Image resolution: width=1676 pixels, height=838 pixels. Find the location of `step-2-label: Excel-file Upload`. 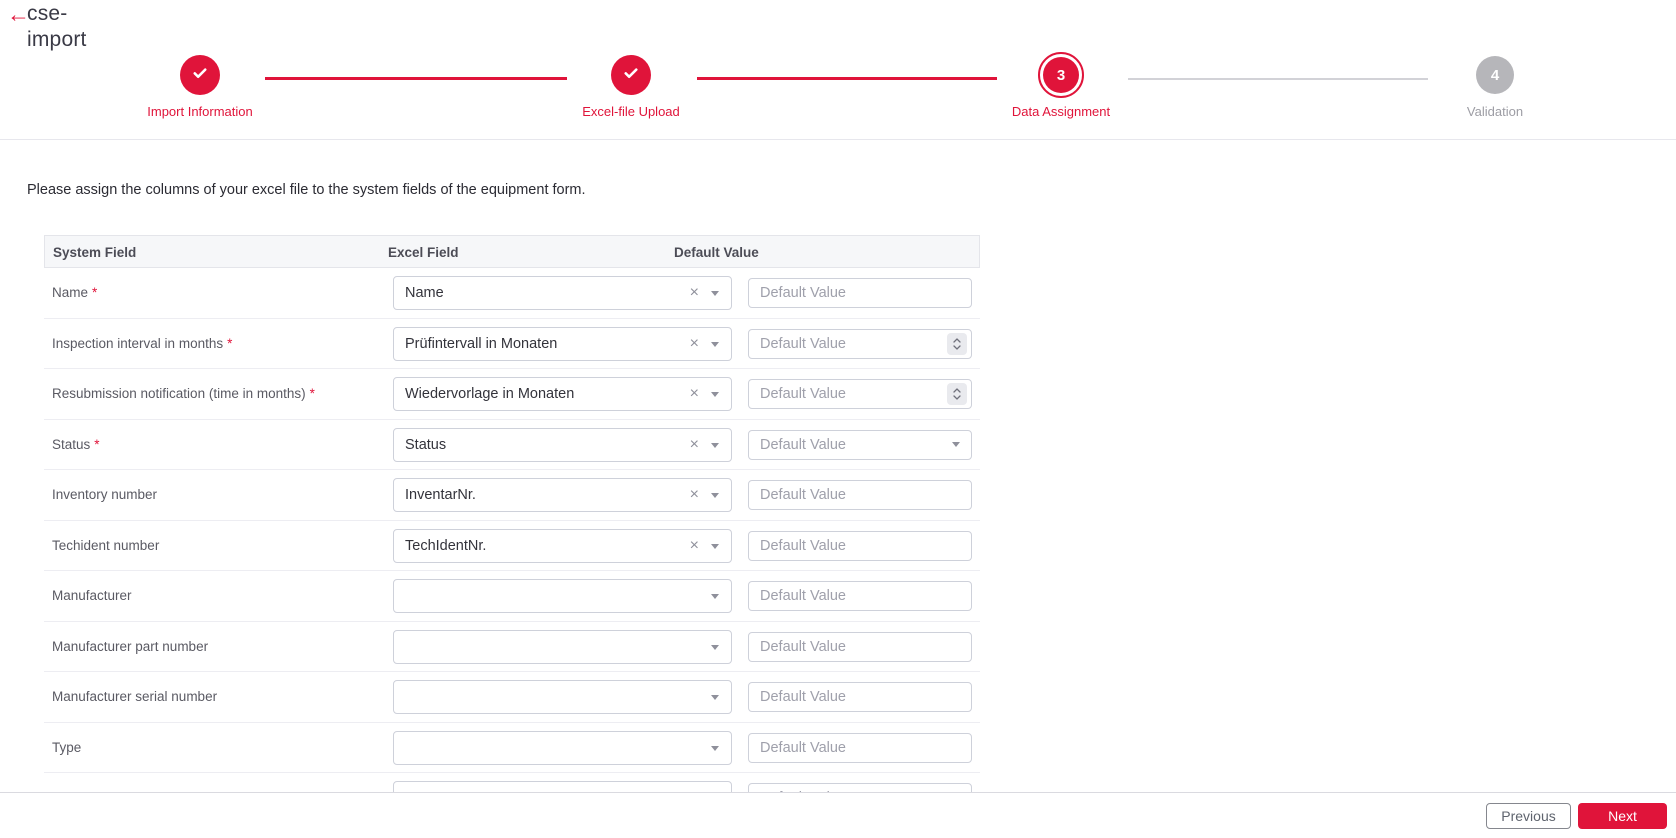

step-2-label: Excel-file Upload is located at coordinates (631, 111).